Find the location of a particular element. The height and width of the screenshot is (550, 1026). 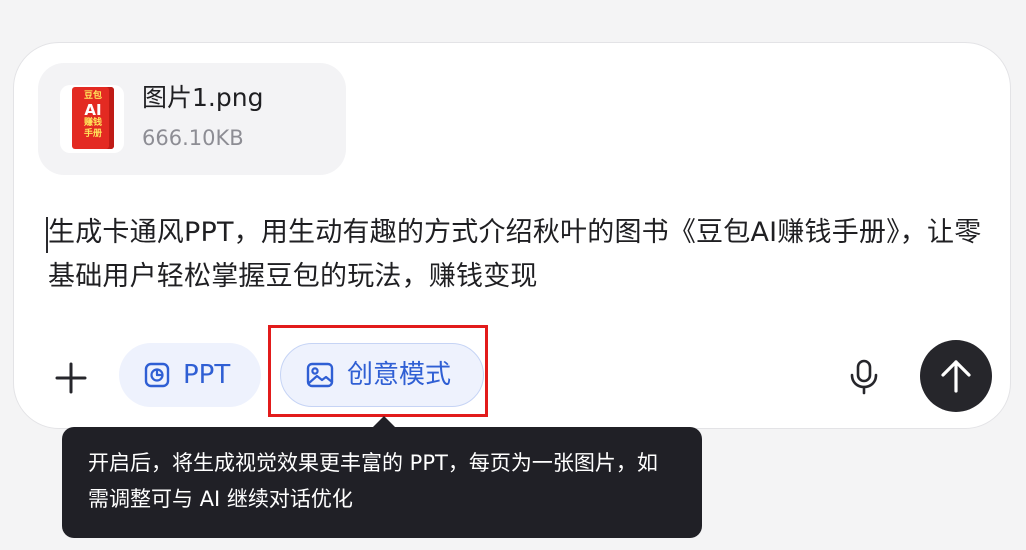

image-icon is located at coordinates (320, 375).